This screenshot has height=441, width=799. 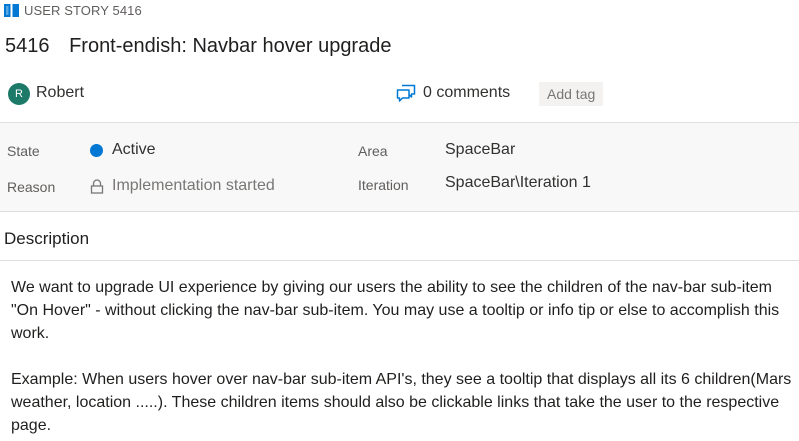 I want to click on avatar: R, so click(x=19, y=94).